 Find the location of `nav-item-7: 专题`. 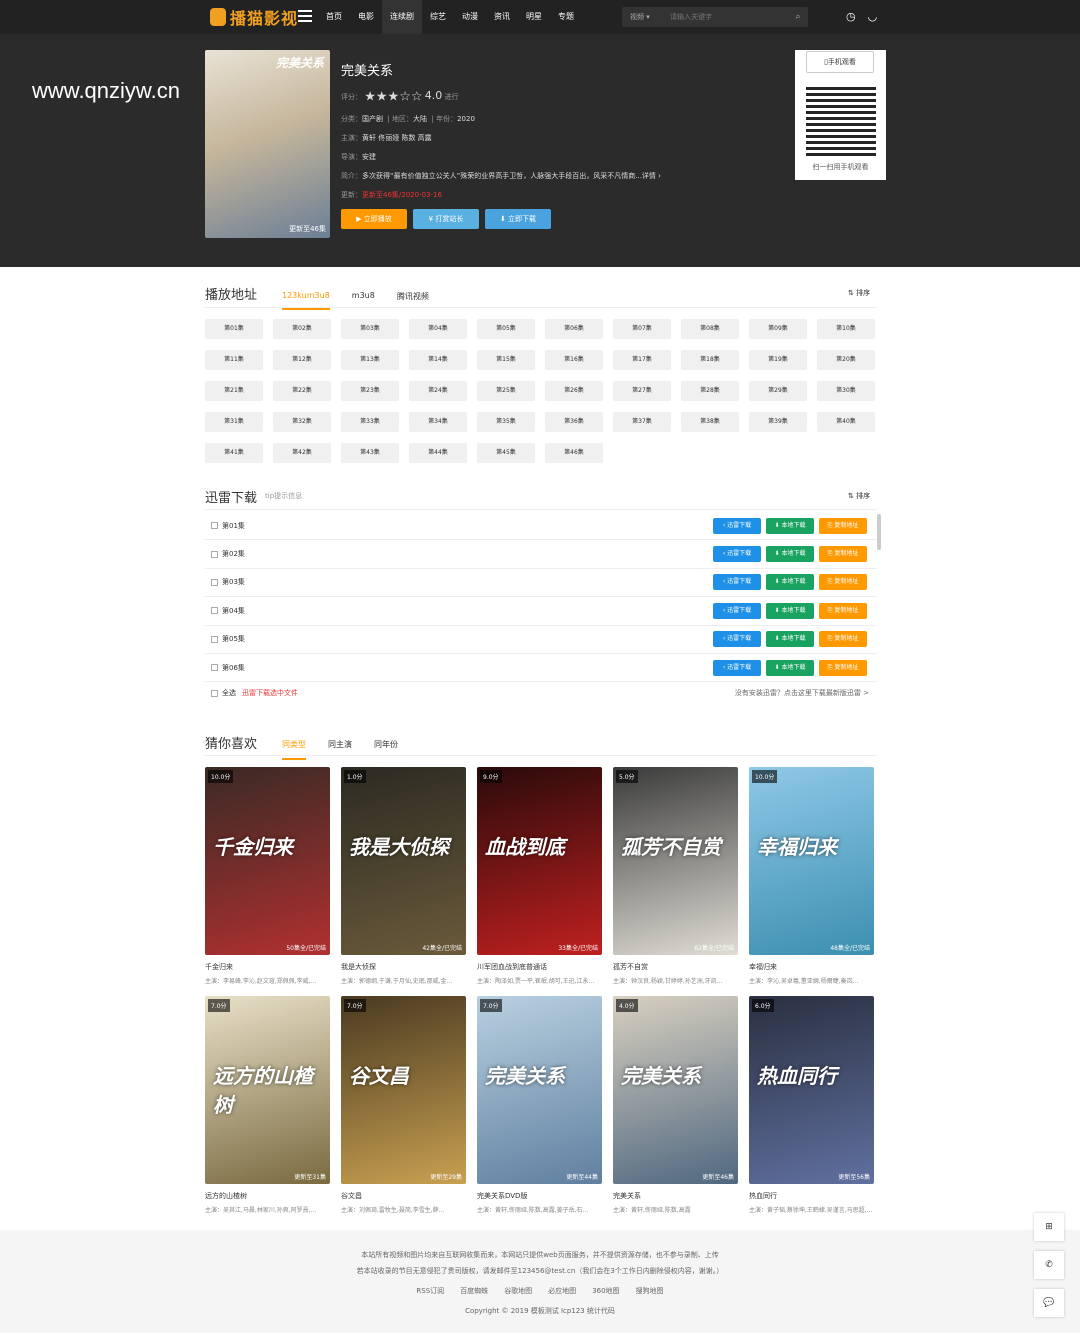

nav-item-7: 专题 is located at coordinates (566, 17).